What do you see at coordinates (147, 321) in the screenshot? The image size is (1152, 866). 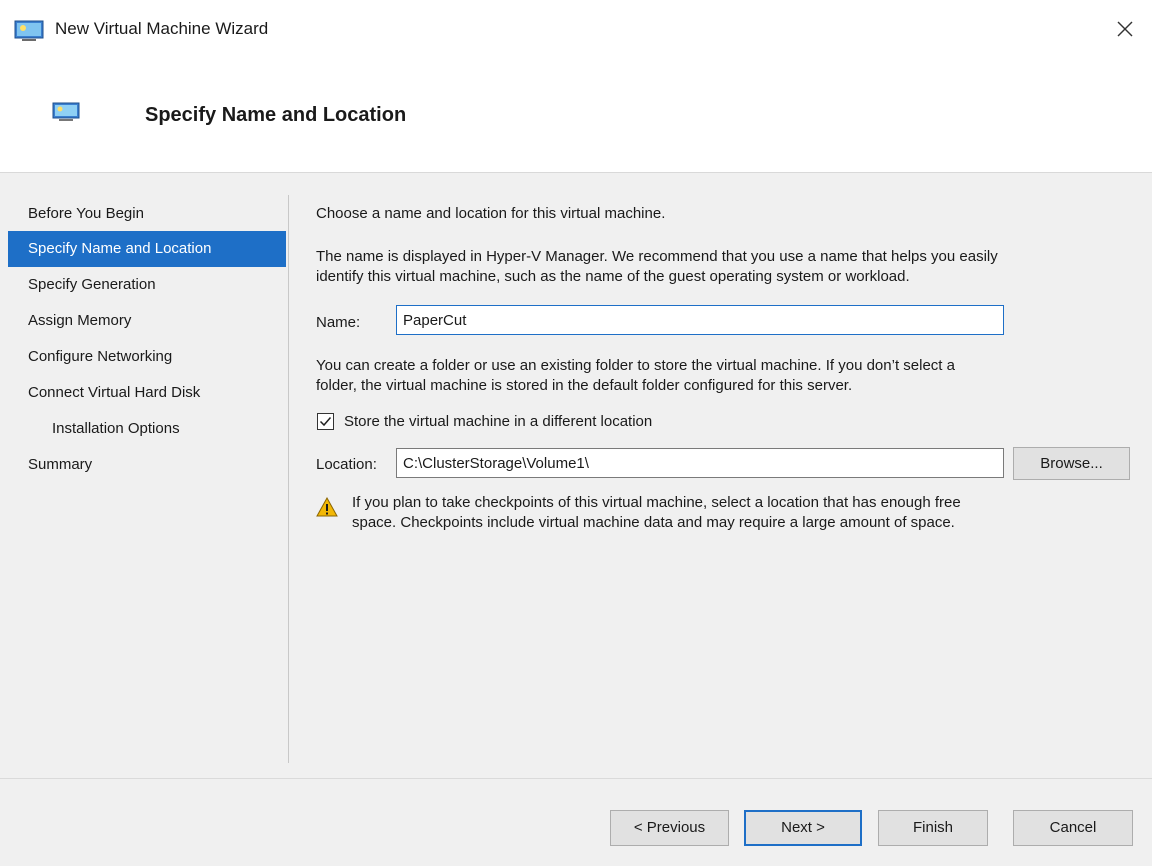 I see `nav-item-assign-memory: Assign Memory` at bounding box center [147, 321].